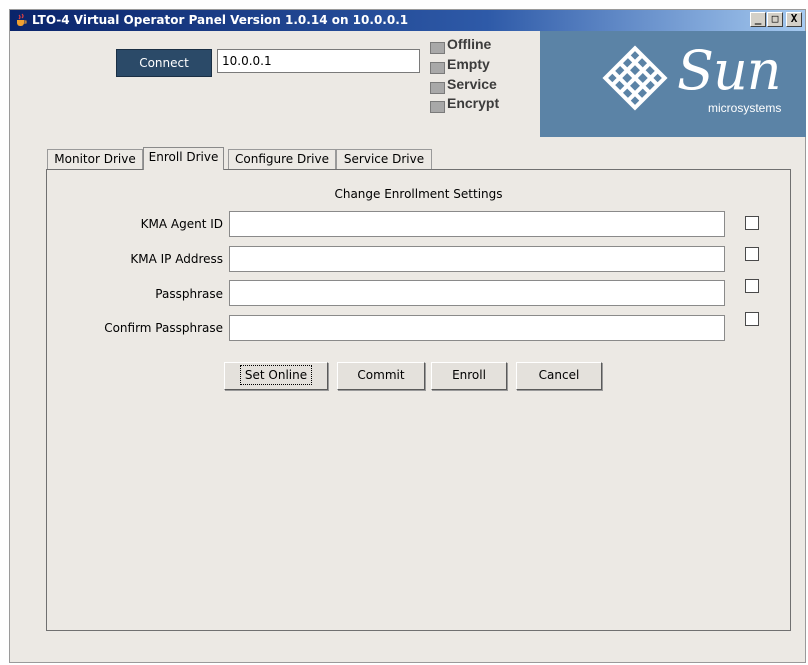  What do you see at coordinates (418, 194) in the screenshot?
I see `panel-heading: Change Enrollment Settings` at bounding box center [418, 194].